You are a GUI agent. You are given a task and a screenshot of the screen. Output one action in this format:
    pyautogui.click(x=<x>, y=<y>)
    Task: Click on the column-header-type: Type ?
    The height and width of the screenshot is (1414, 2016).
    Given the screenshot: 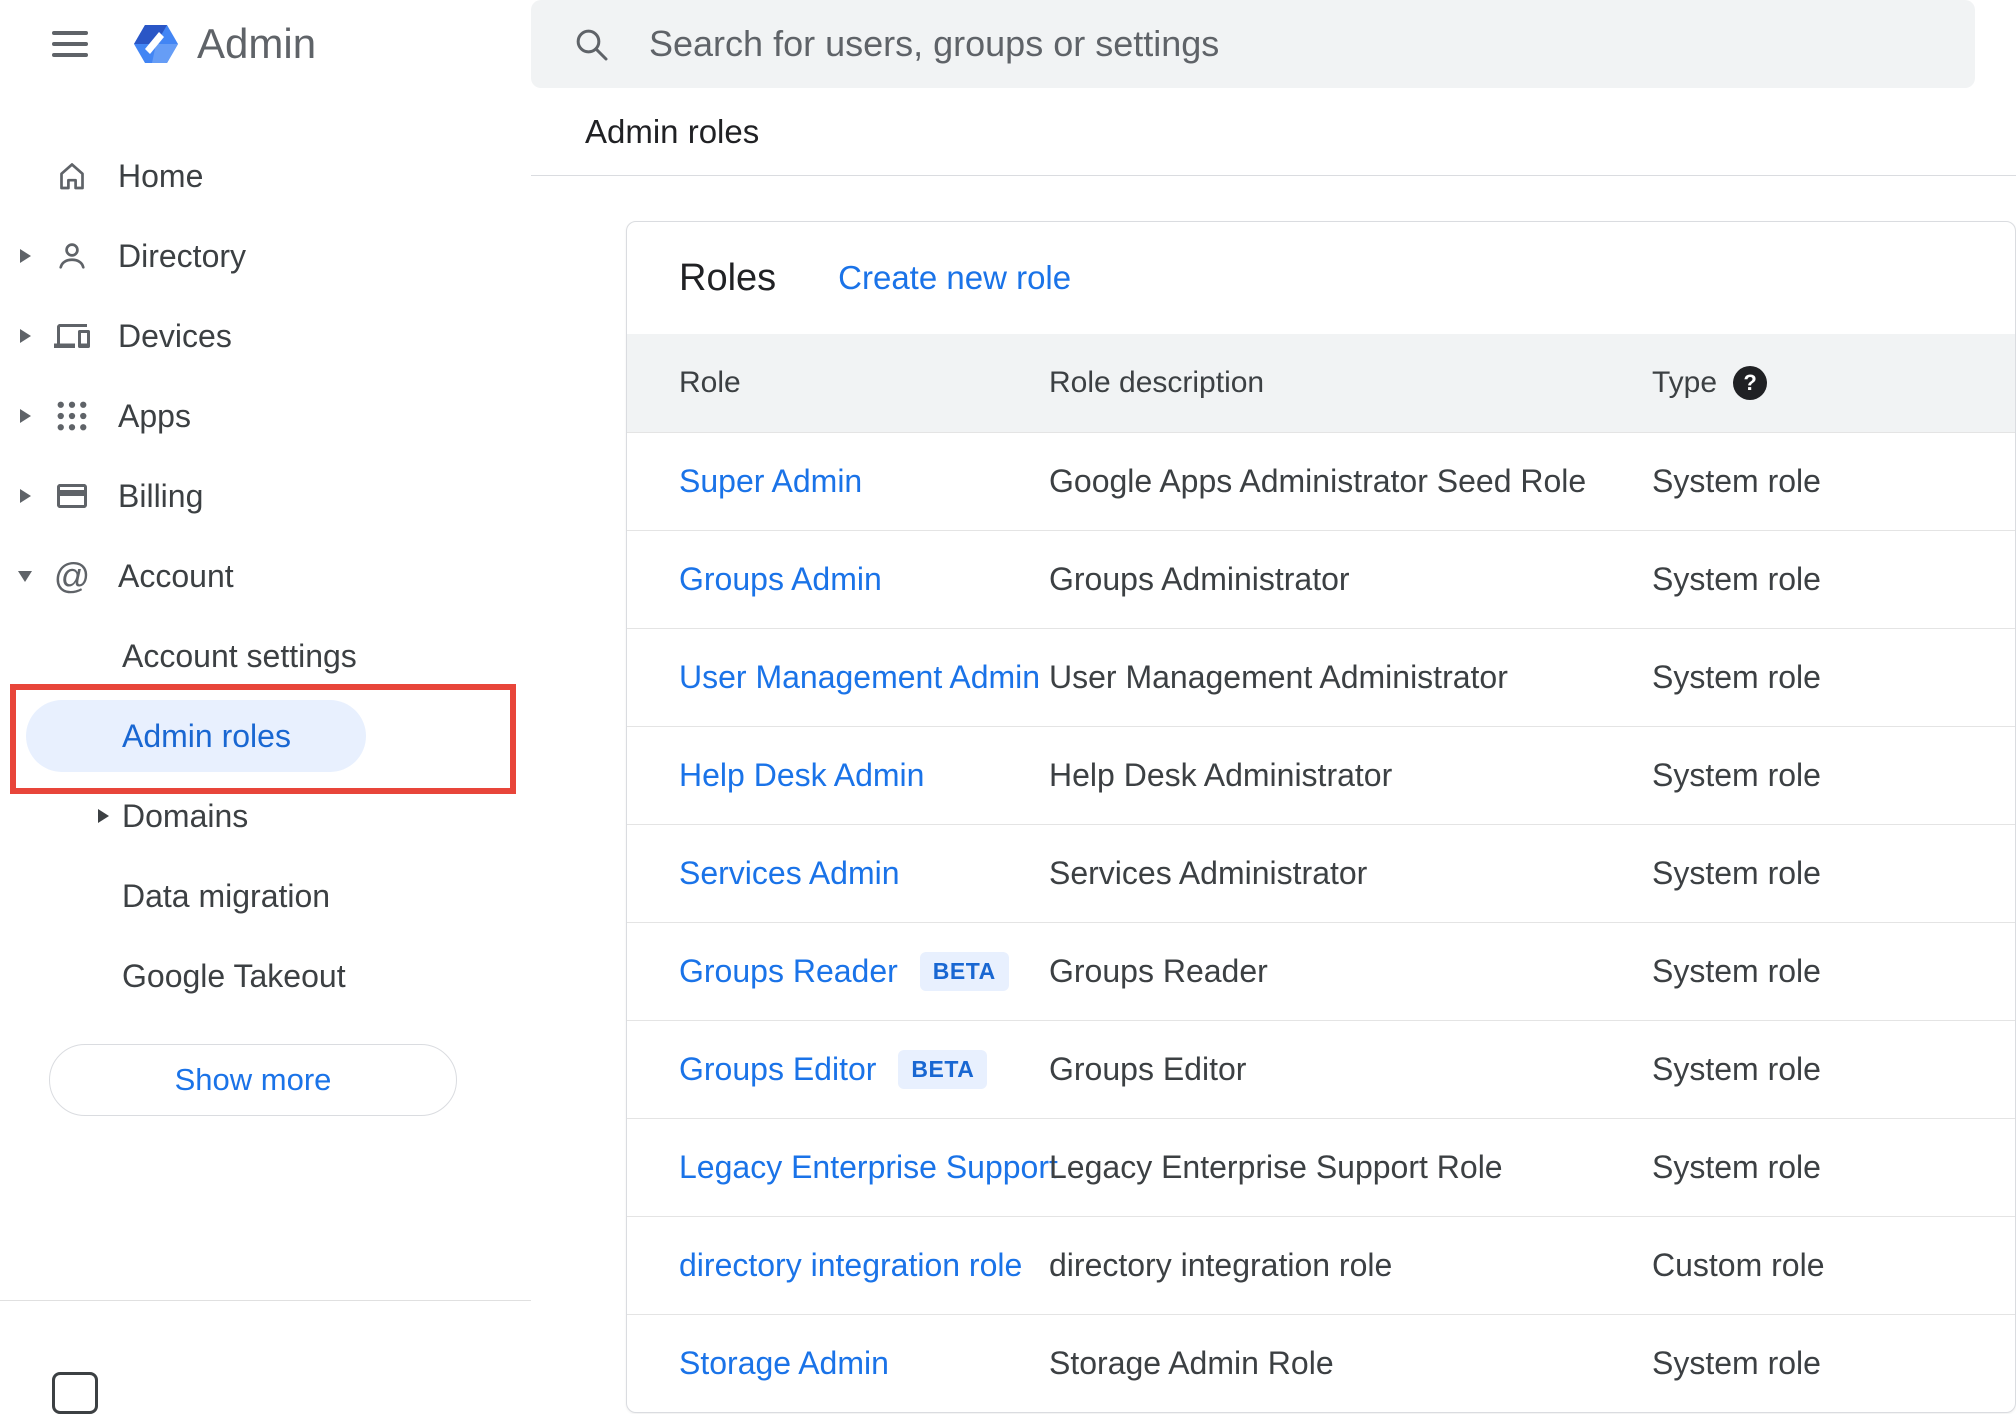 What is the action you would take?
    pyautogui.click(x=1833, y=383)
    